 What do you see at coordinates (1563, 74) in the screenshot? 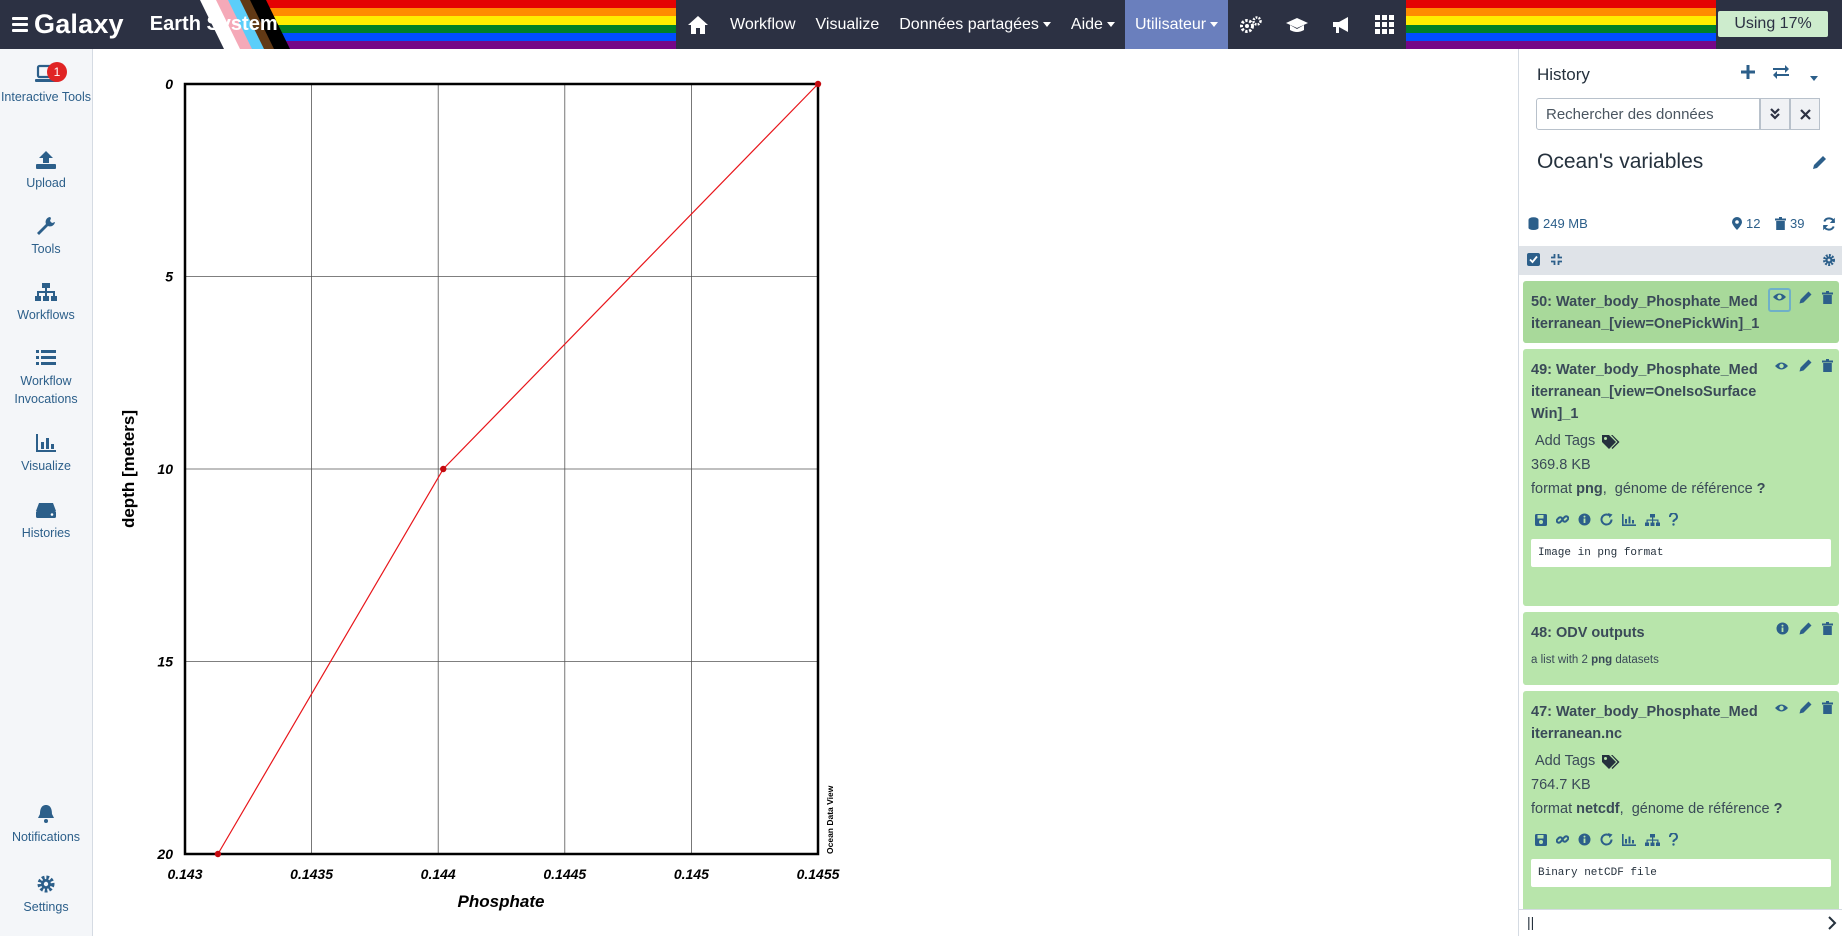
I see `history-panel-title: History` at bounding box center [1563, 74].